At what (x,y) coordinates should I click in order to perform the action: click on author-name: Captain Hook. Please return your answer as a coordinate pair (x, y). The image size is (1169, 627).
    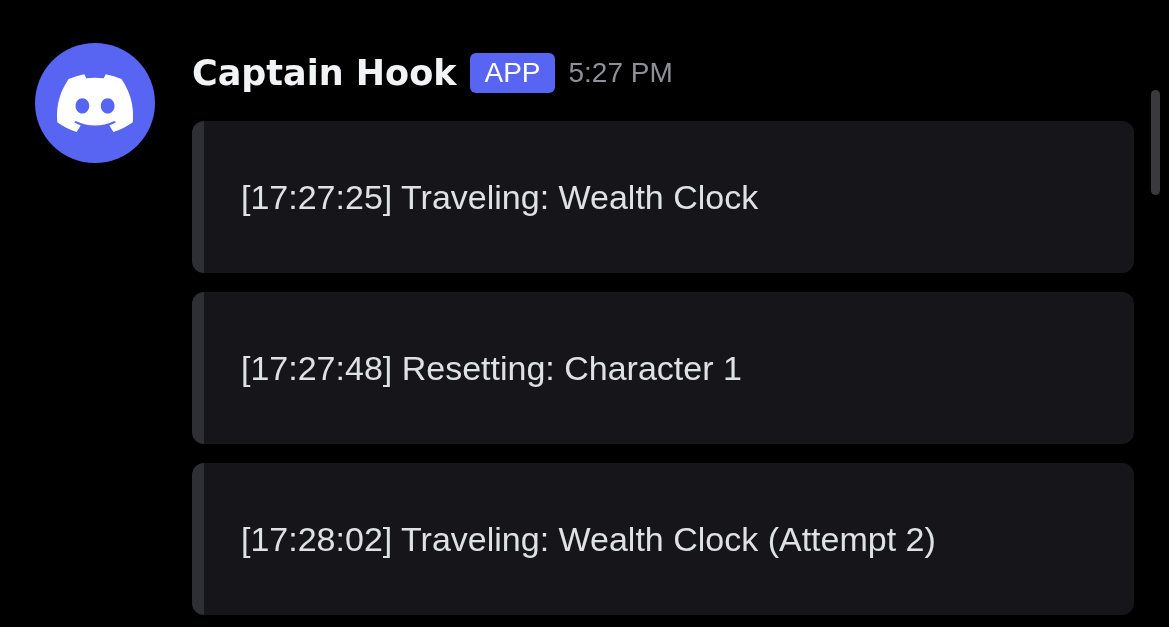
    Looking at the image, I should click on (324, 73).